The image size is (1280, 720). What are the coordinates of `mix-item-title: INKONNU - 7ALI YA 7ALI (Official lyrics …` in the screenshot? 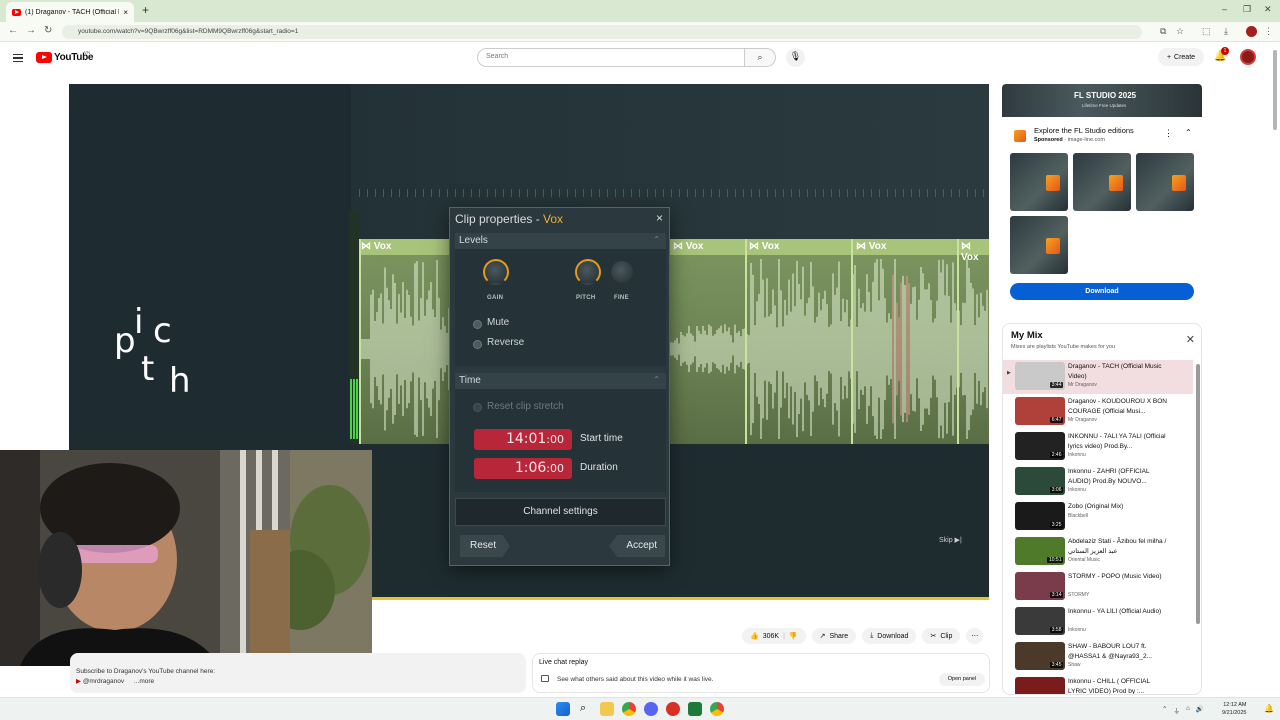 It's located at (1118, 441).